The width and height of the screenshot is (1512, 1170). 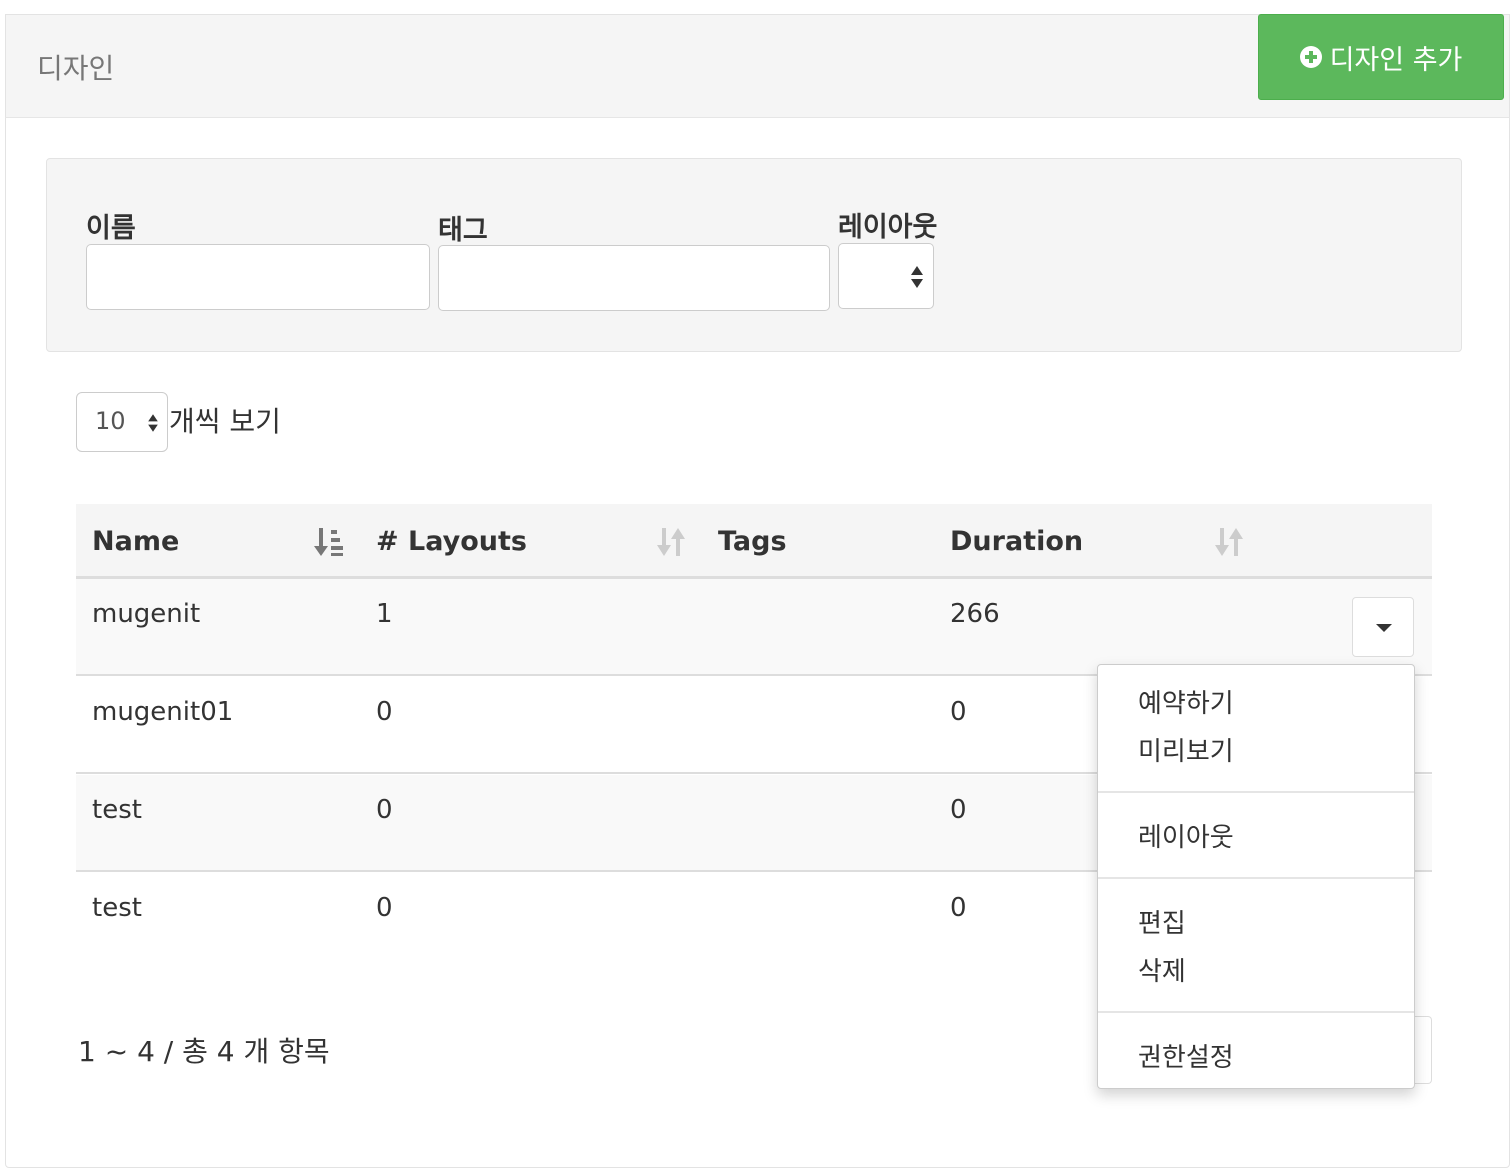 What do you see at coordinates (1162, 921) in the screenshot?
I see `menu-item-edit: 편집` at bounding box center [1162, 921].